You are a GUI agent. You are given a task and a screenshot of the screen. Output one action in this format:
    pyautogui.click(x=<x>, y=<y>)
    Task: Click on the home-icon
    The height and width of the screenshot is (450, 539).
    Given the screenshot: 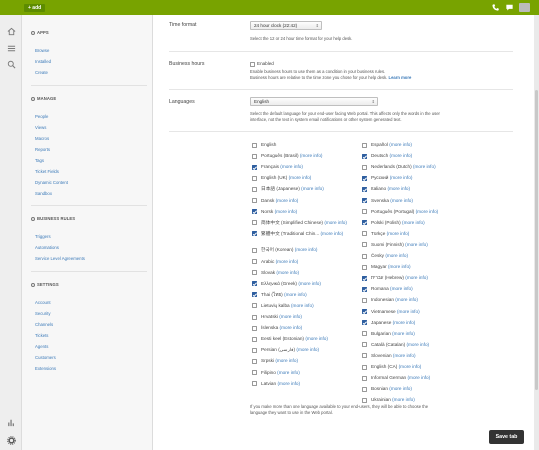 What is the action you would take?
    pyautogui.click(x=11, y=31)
    